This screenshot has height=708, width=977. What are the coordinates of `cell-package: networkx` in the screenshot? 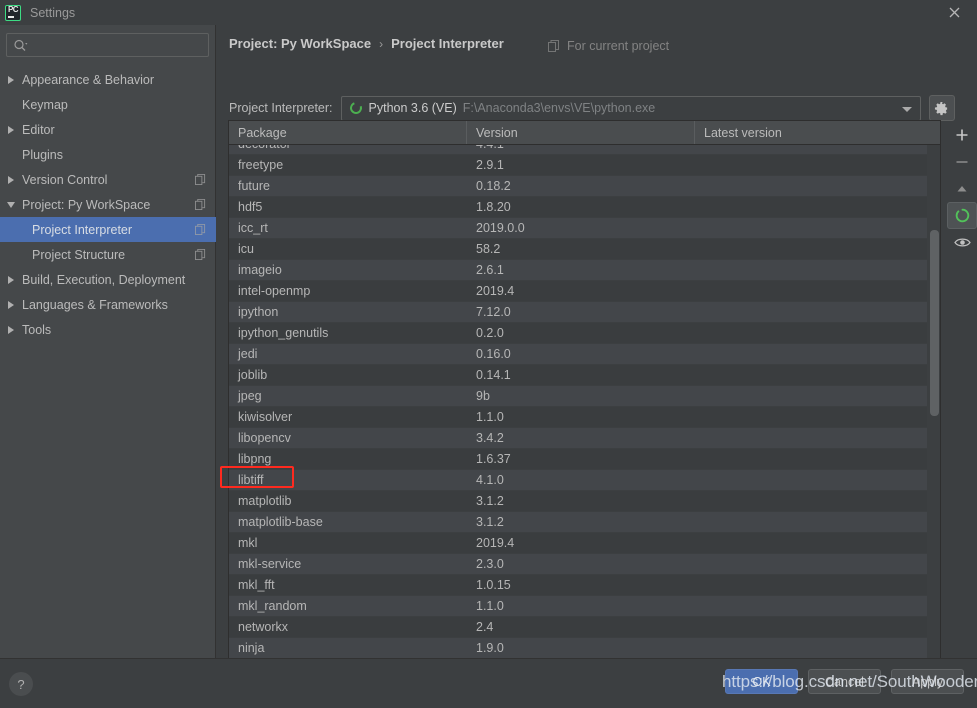 It's located at (263, 627).